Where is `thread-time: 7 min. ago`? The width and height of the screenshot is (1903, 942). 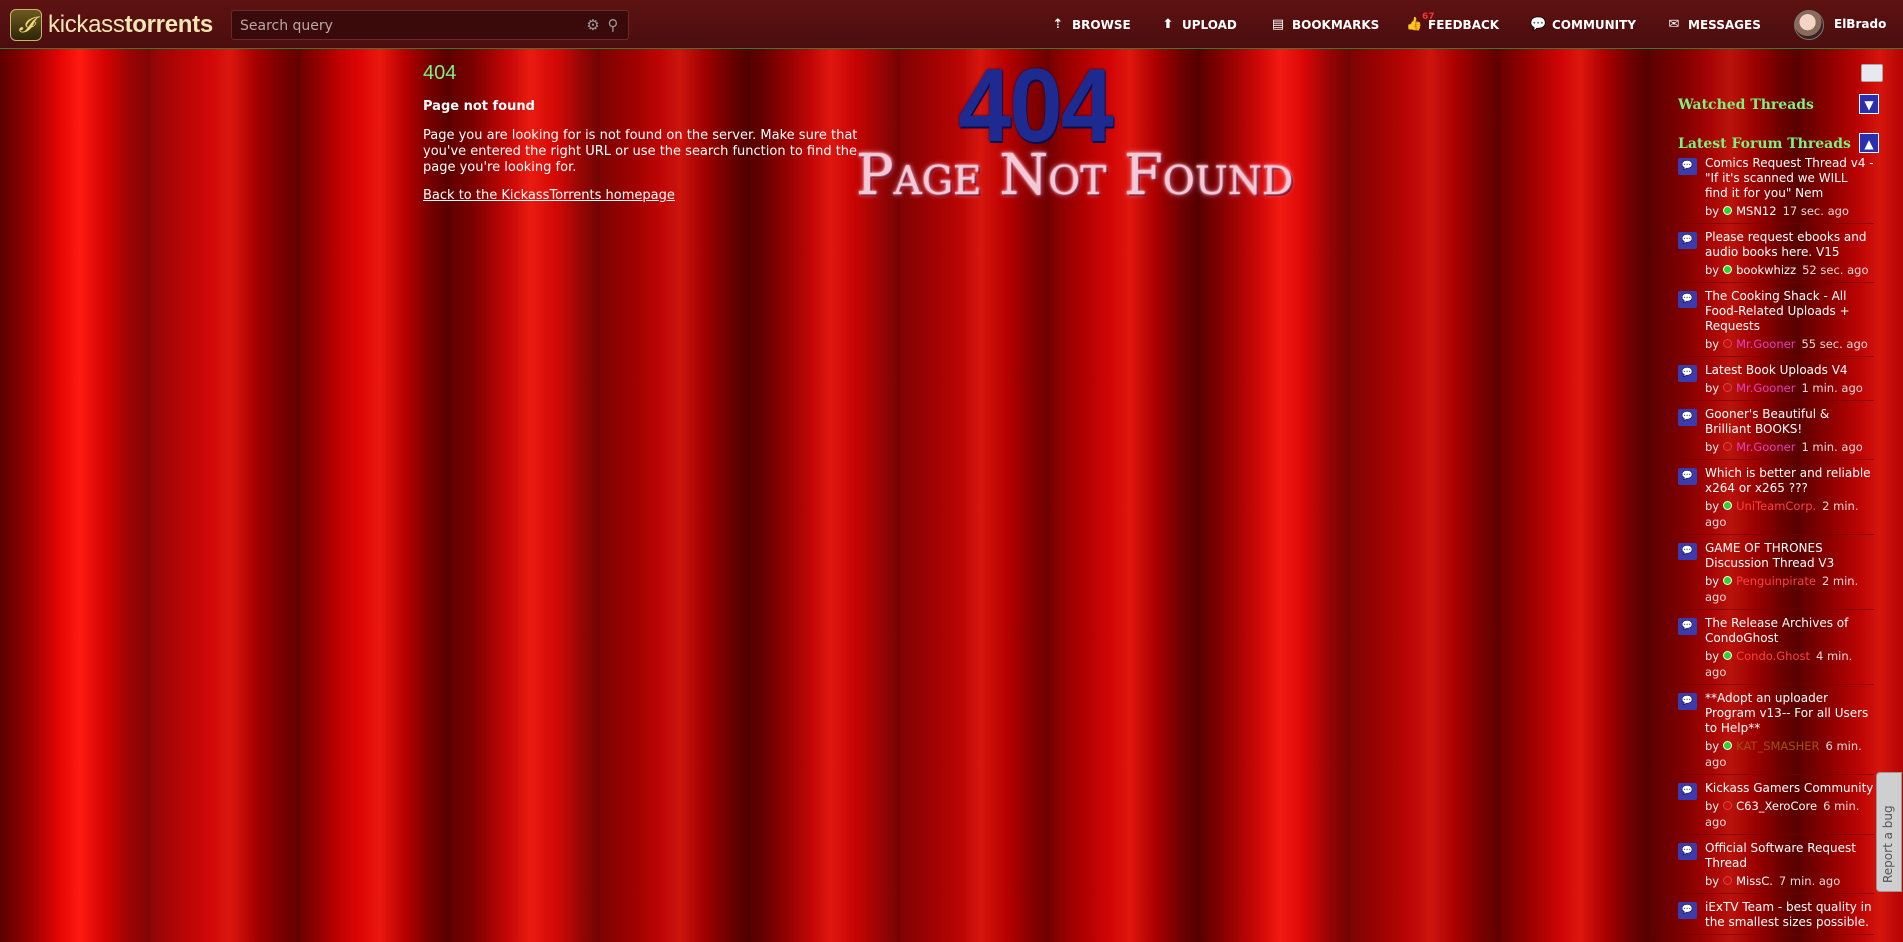
thread-time: 7 min. ago is located at coordinates (1809, 881).